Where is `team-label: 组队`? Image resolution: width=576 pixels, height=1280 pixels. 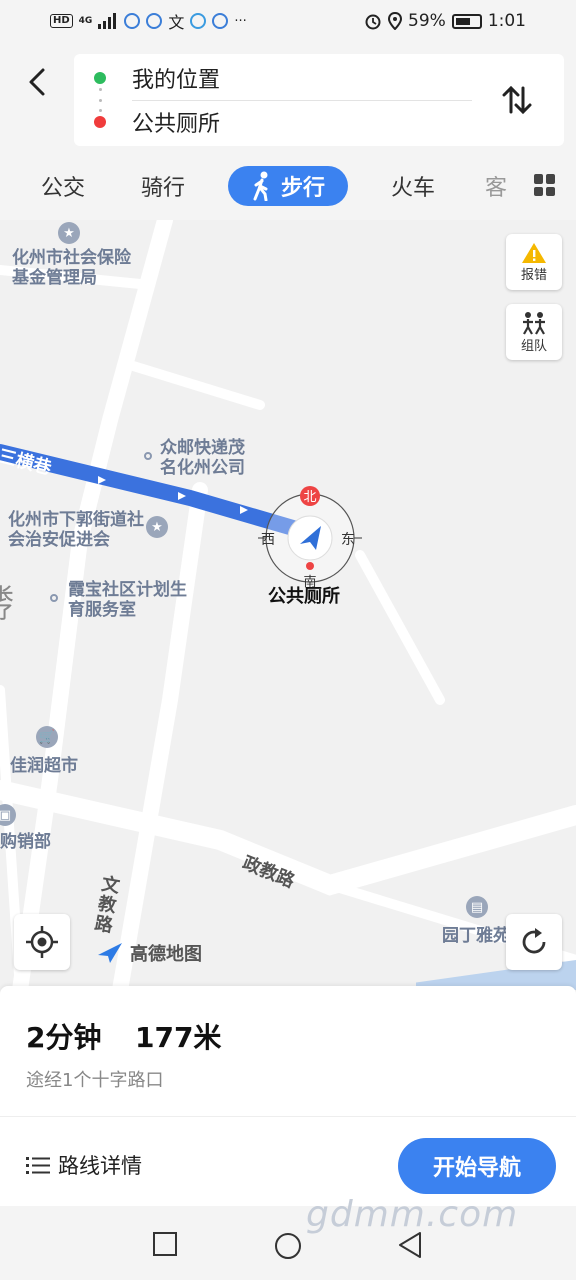
team-label: 组队 is located at coordinates (533, 346).